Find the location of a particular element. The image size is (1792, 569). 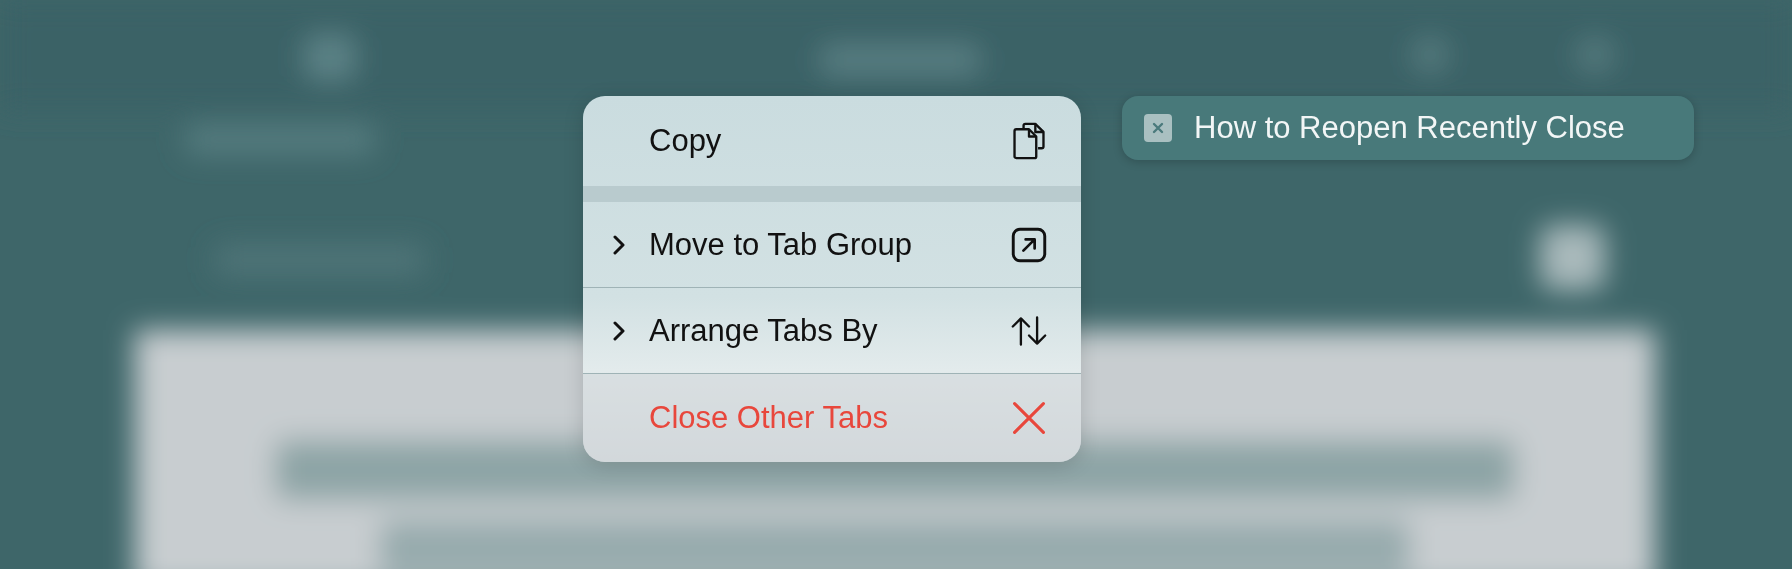

menu-item: Move to Tab Group is located at coordinates (832, 245).